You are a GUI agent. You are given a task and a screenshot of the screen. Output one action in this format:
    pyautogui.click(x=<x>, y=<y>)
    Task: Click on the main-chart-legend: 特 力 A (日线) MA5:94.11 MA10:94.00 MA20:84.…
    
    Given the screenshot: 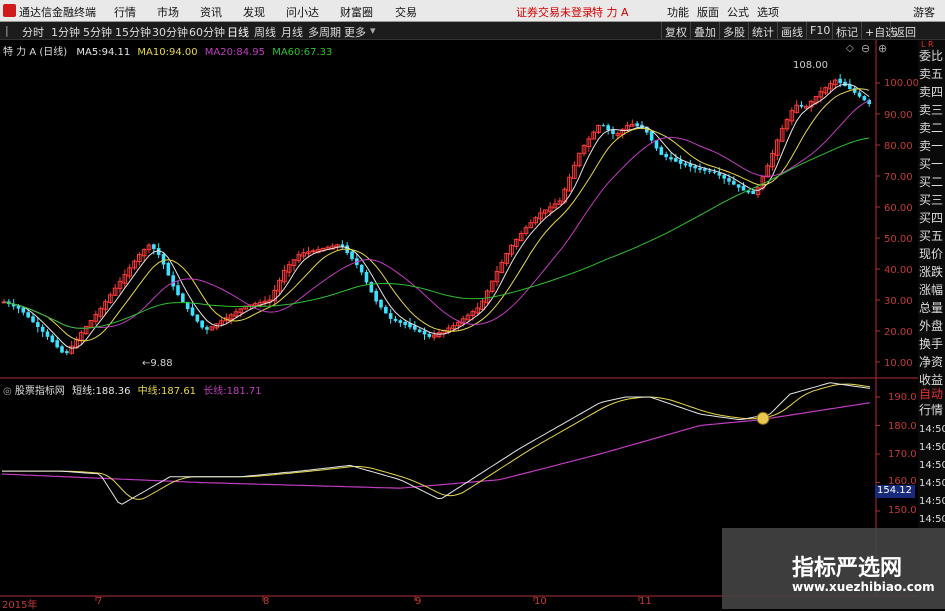 What is the action you would take?
    pyautogui.click(x=167, y=50)
    